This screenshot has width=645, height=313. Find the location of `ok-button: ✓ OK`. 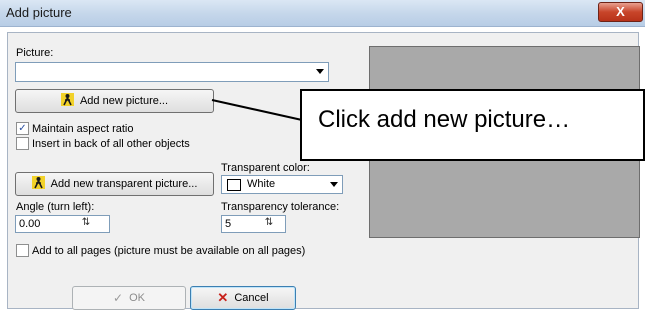

ok-button: ✓ OK is located at coordinates (129, 298).